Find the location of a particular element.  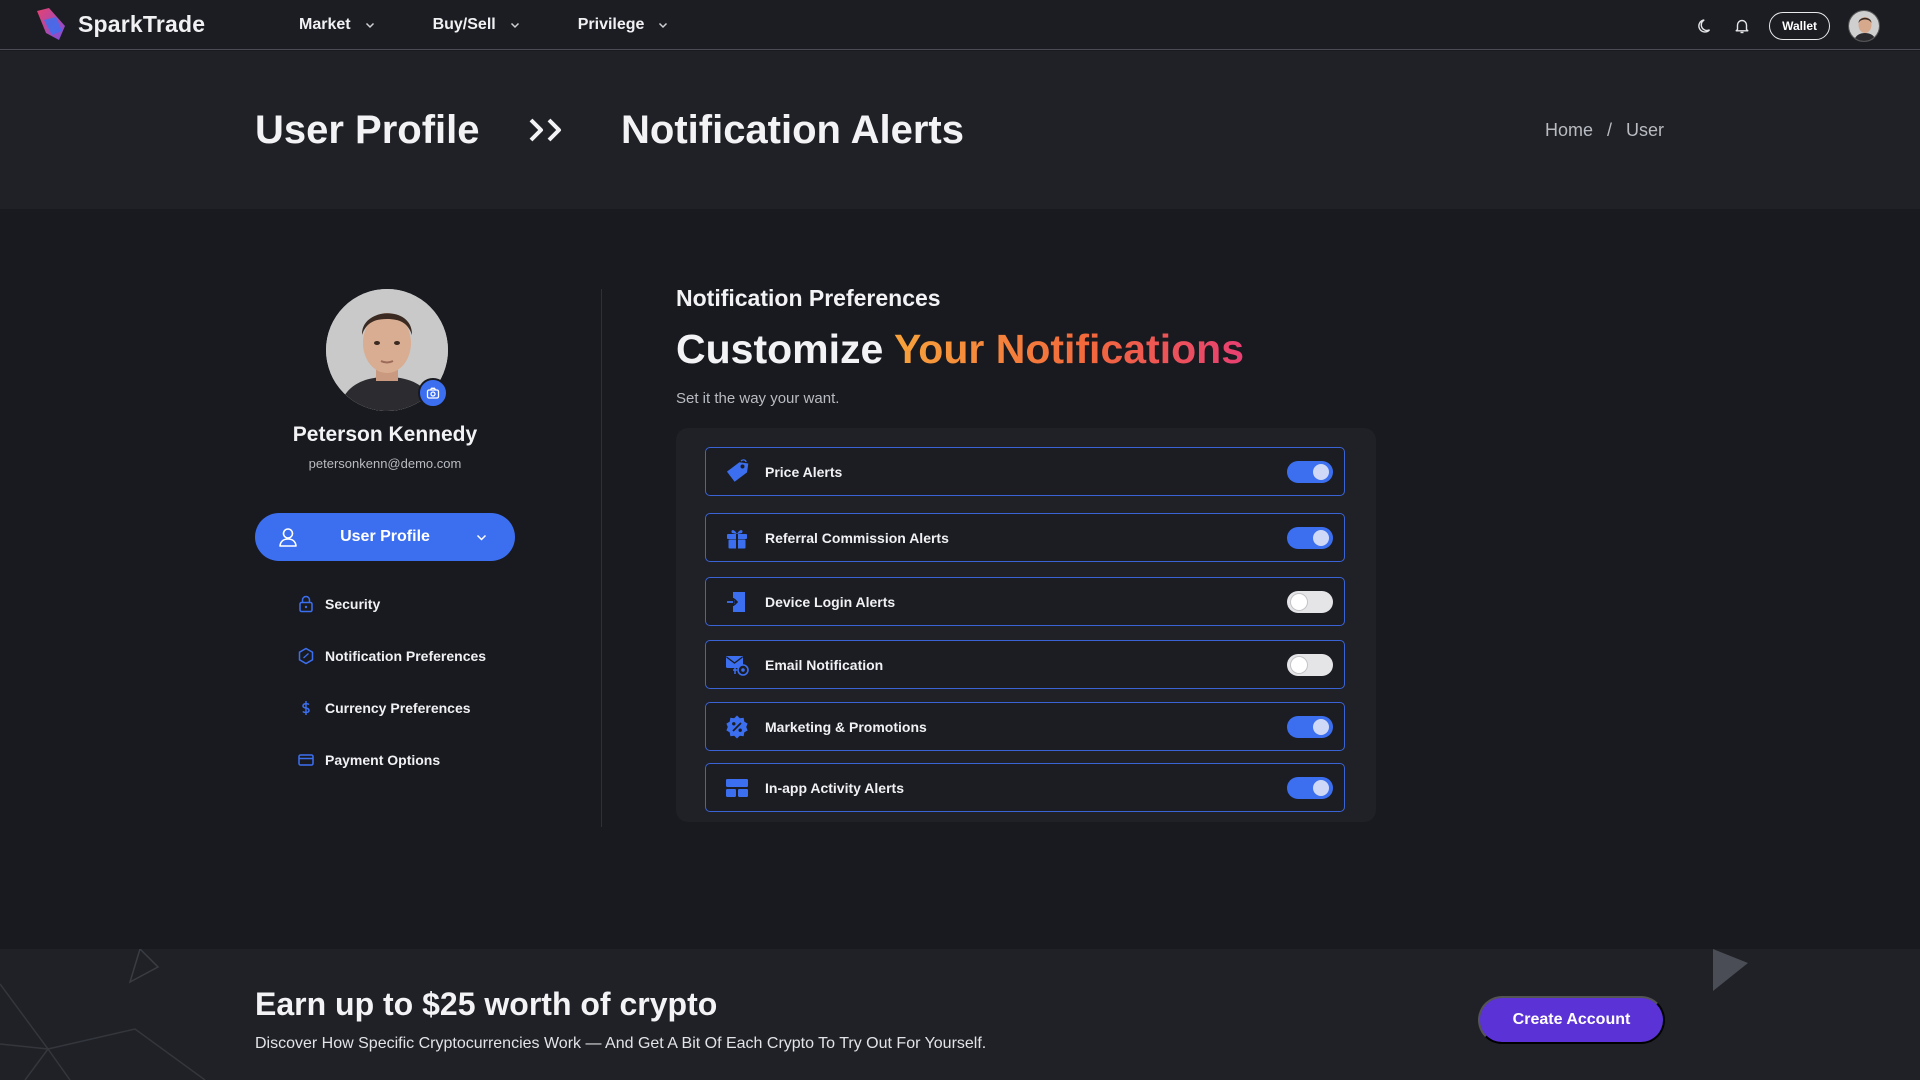

price-tag-icon is located at coordinates (737, 470).